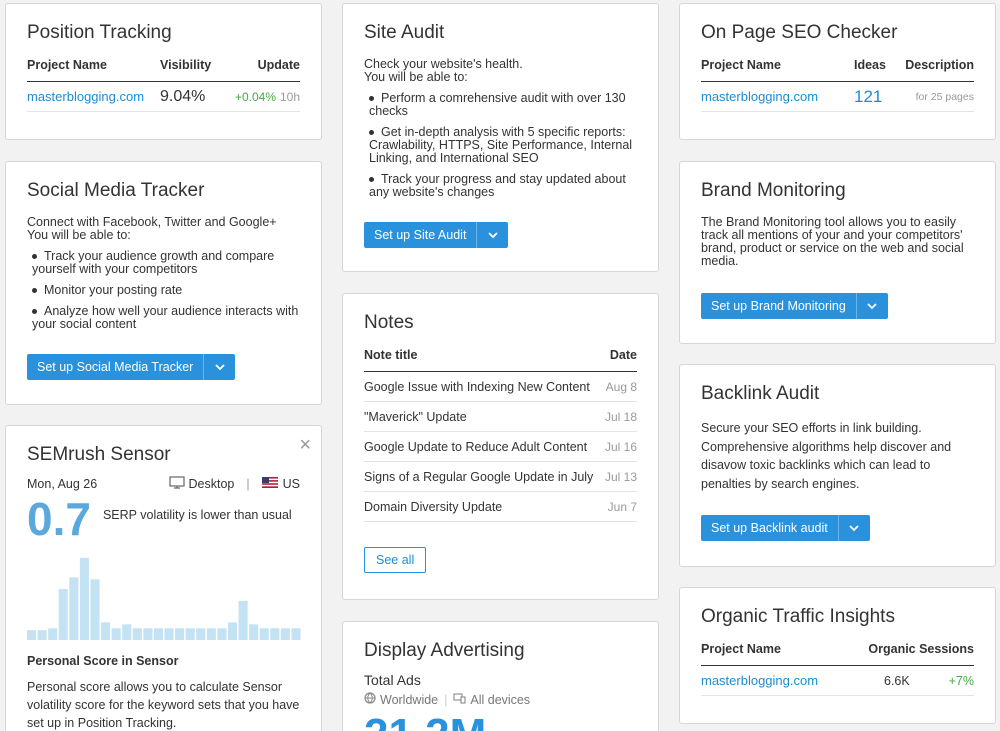 The height and width of the screenshot is (731, 1000). I want to click on sensor-meta: Mon, Aug 26 Desktop | US, so click(163, 484).